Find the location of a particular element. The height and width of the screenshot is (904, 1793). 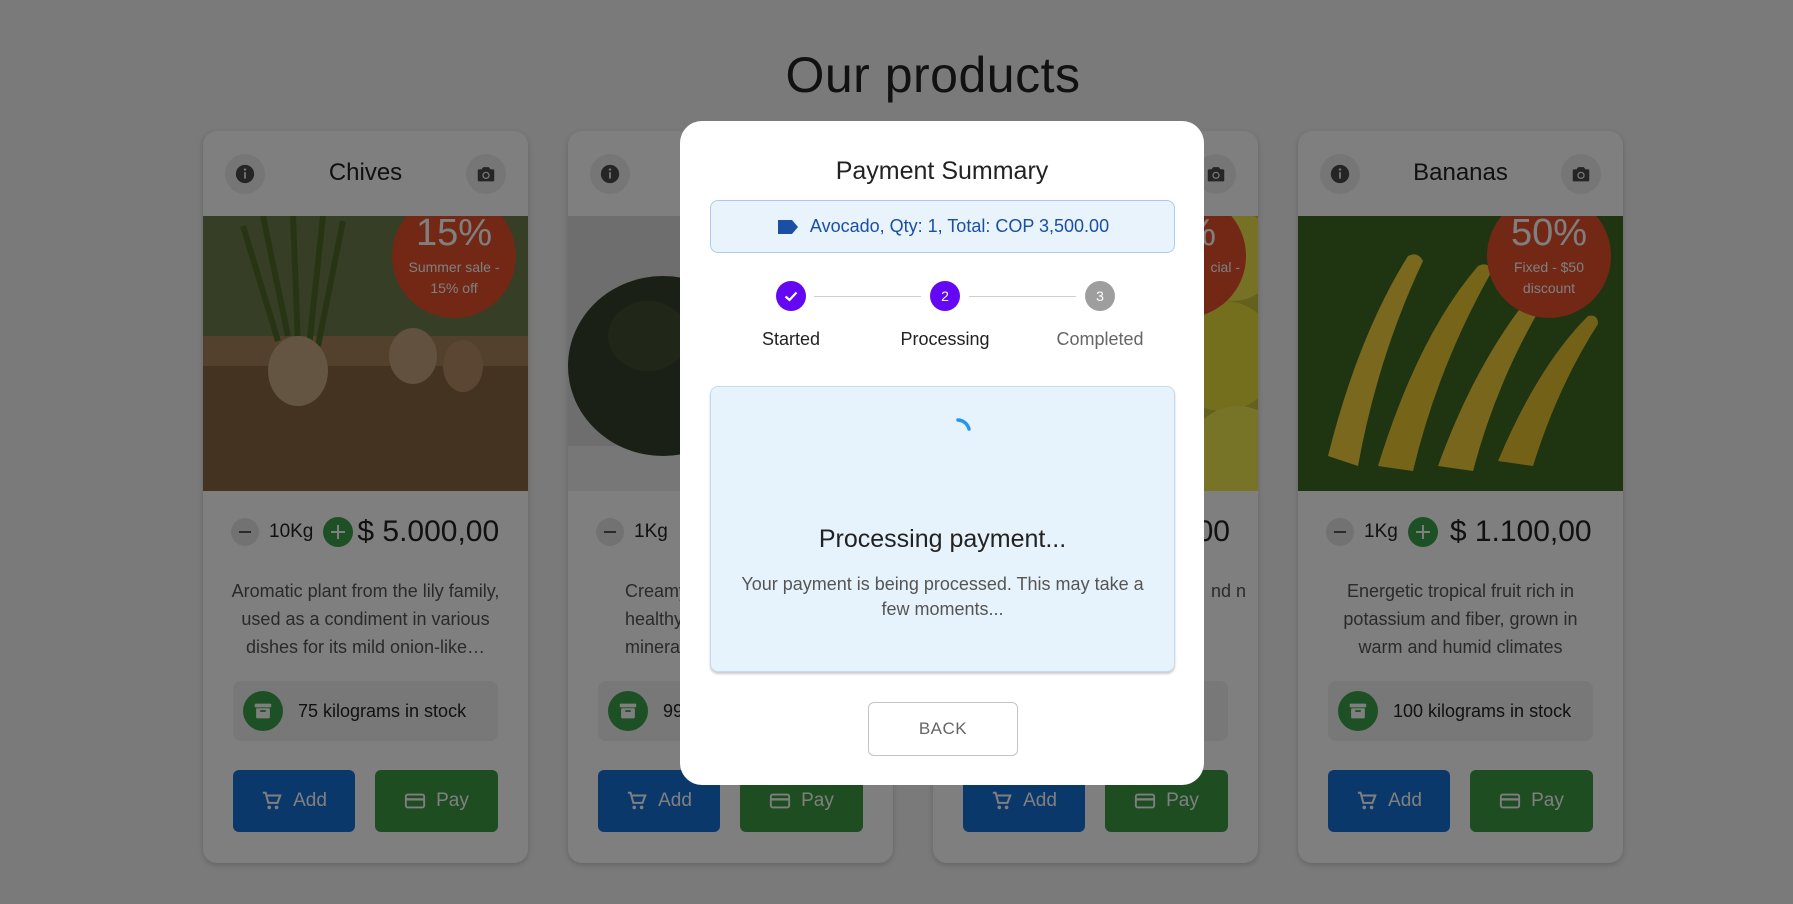

order-summary: Avocado, Qty: 1, Total: COP 3,500.00 is located at coordinates (942, 226).